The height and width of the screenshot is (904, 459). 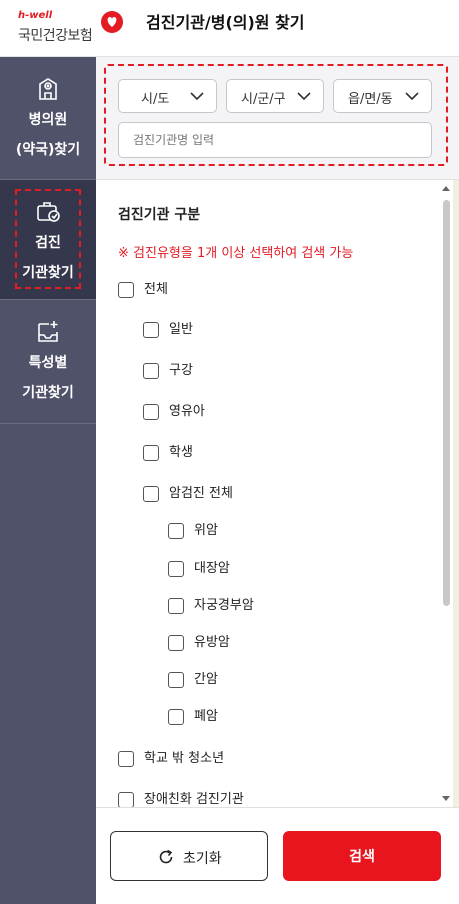 I want to click on checkbox-row: 위암, so click(x=193, y=533).